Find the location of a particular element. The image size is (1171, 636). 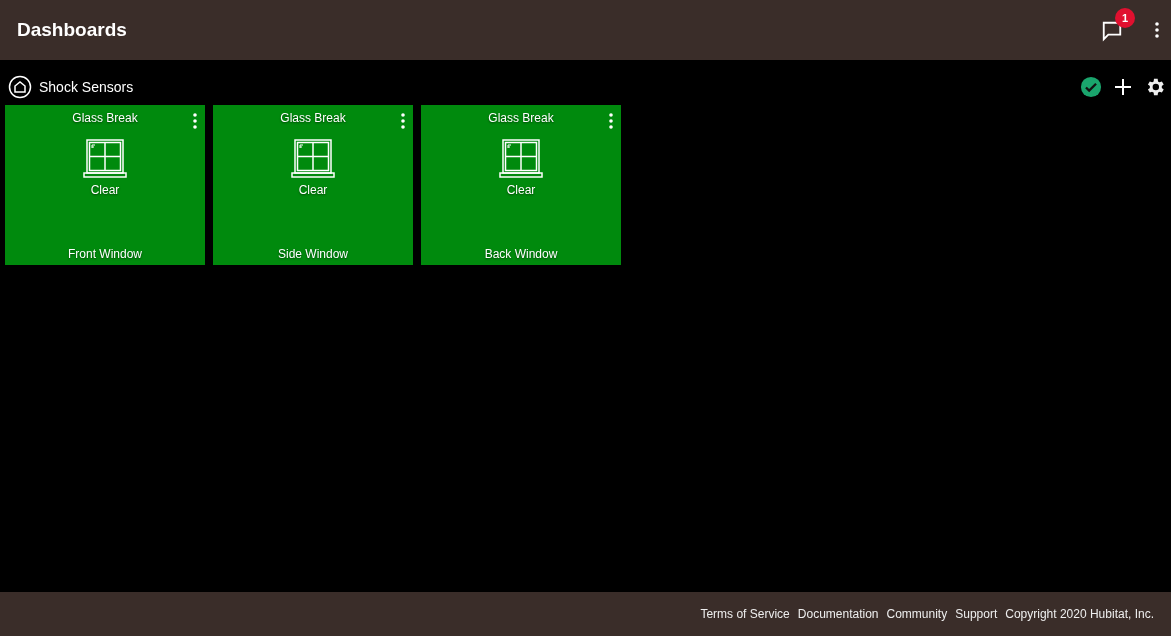

footer-link: Support is located at coordinates (976, 614).